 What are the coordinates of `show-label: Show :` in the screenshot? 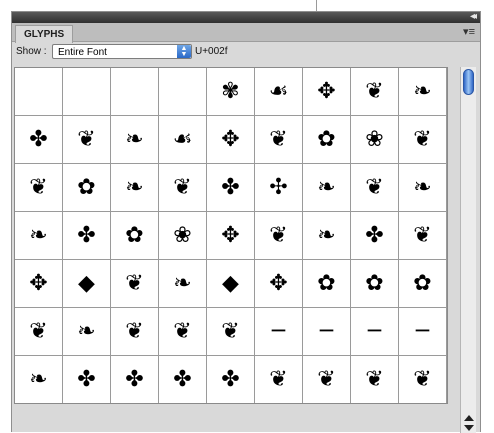 It's located at (31, 51).